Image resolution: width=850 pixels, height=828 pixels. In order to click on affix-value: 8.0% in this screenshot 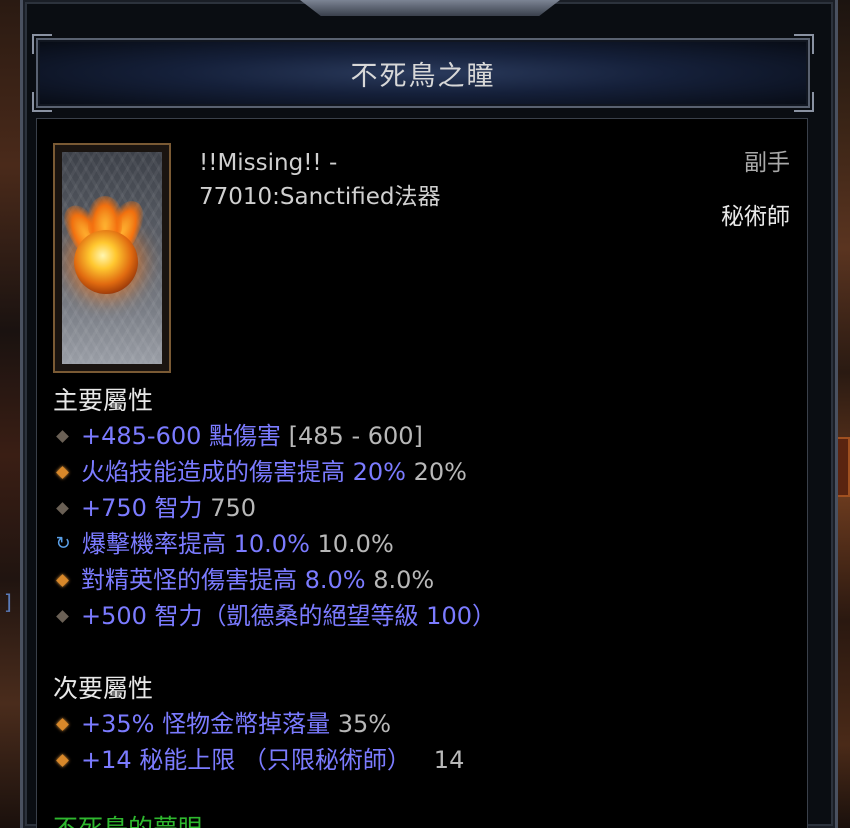, I will do `click(404, 580)`.